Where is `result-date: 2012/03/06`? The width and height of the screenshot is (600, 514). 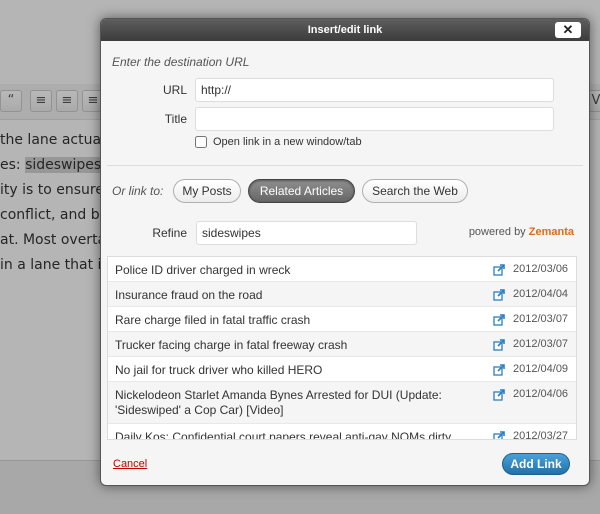
result-date: 2012/03/06 is located at coordinates (541, 269).